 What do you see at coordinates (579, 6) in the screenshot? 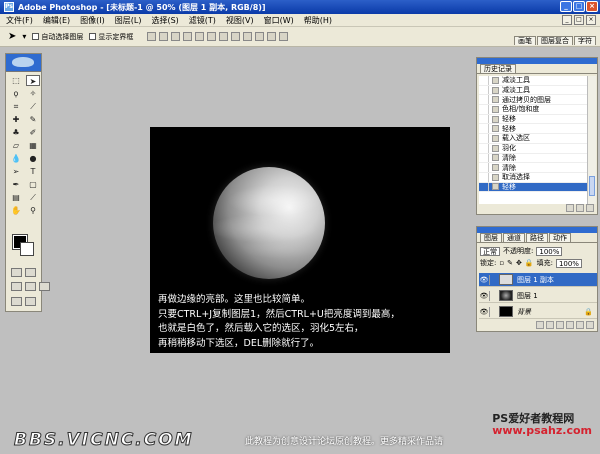
I see `maximize-button: □` at bounding box center [579, 6].